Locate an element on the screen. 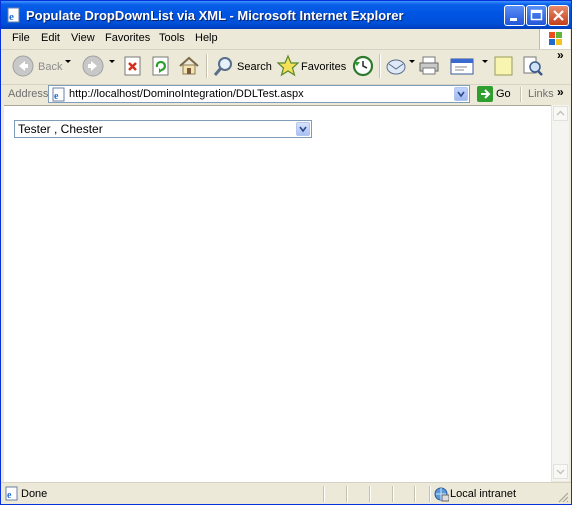  back-dropdown-arrow is located at coordinates (68, 61).